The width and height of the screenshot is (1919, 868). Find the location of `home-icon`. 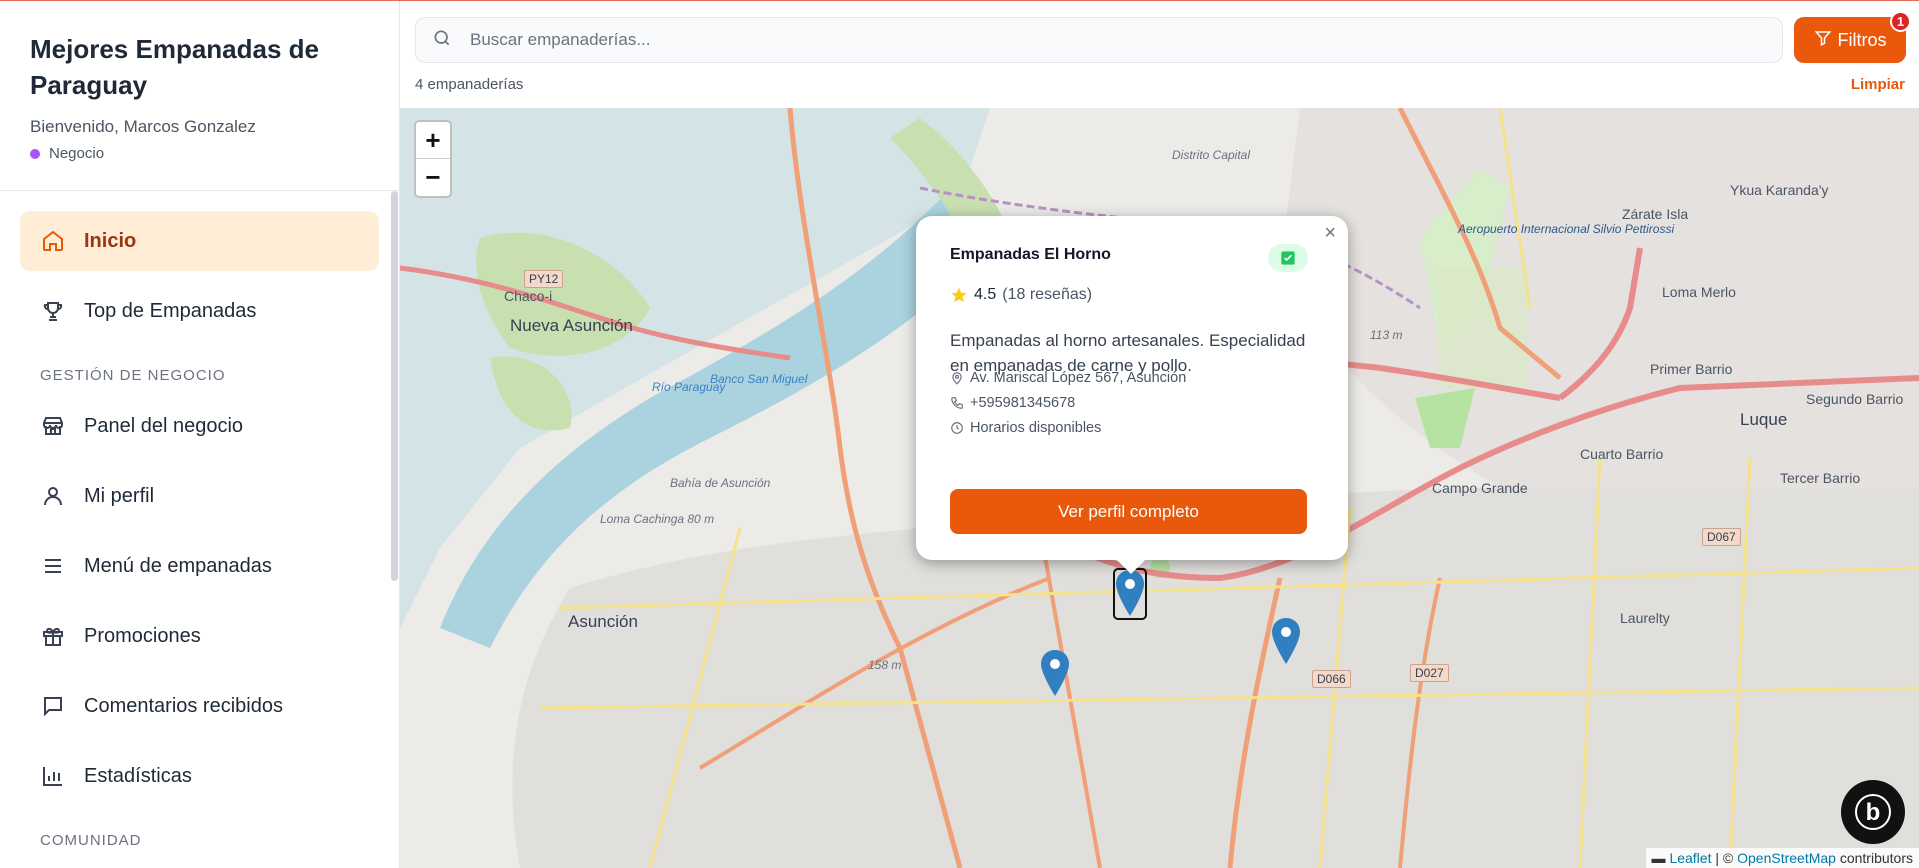

home-icon is located at coordinates (53, 241).